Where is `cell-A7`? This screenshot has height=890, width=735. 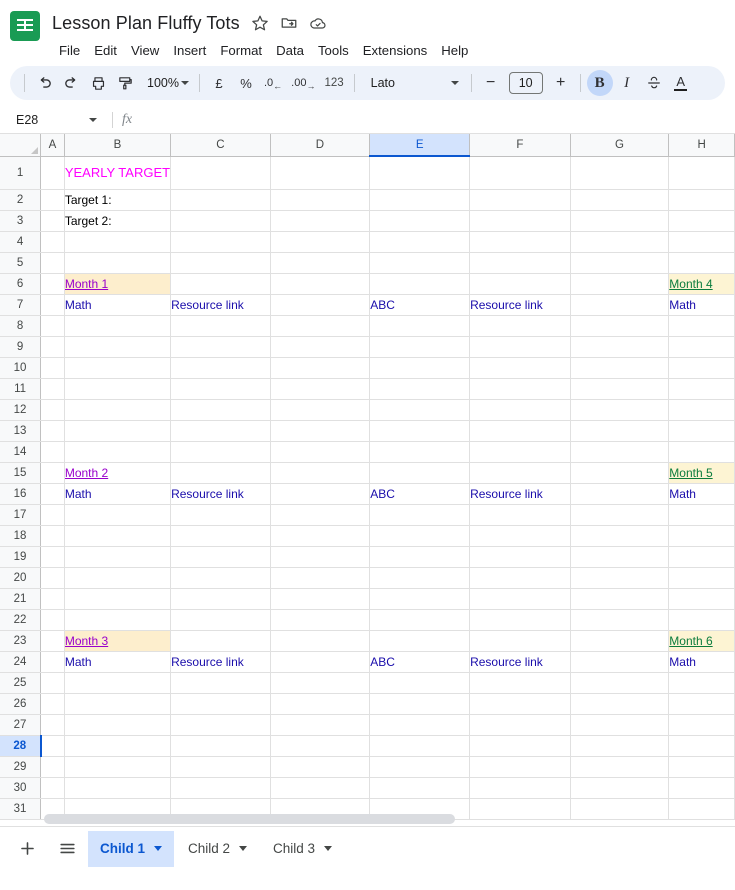 cell-A7 is located at coordinates (52, 305).